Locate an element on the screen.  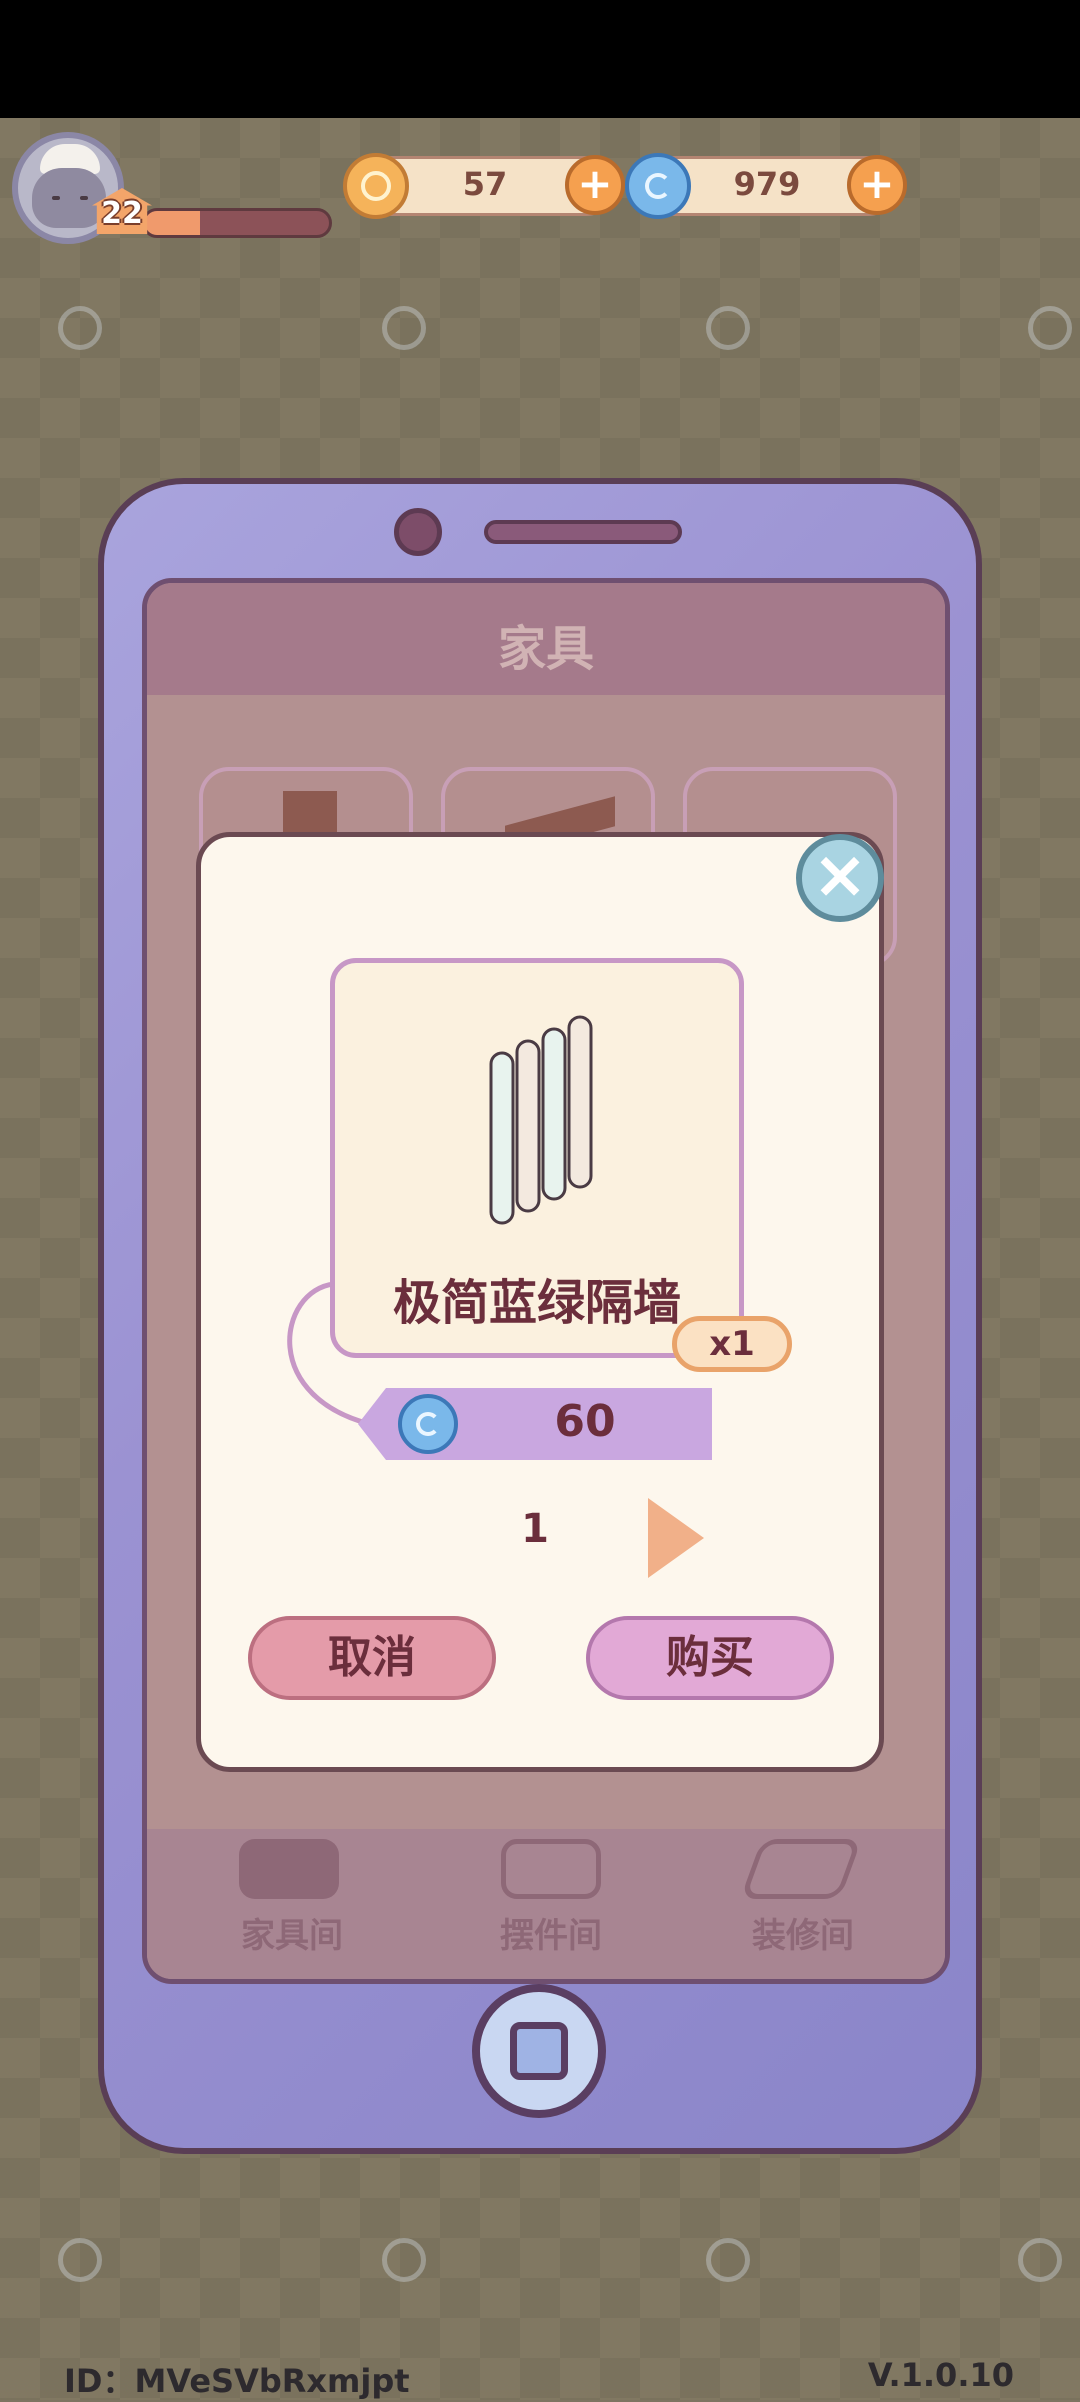
level-badge: 22 is located at coordinates (122, 211).